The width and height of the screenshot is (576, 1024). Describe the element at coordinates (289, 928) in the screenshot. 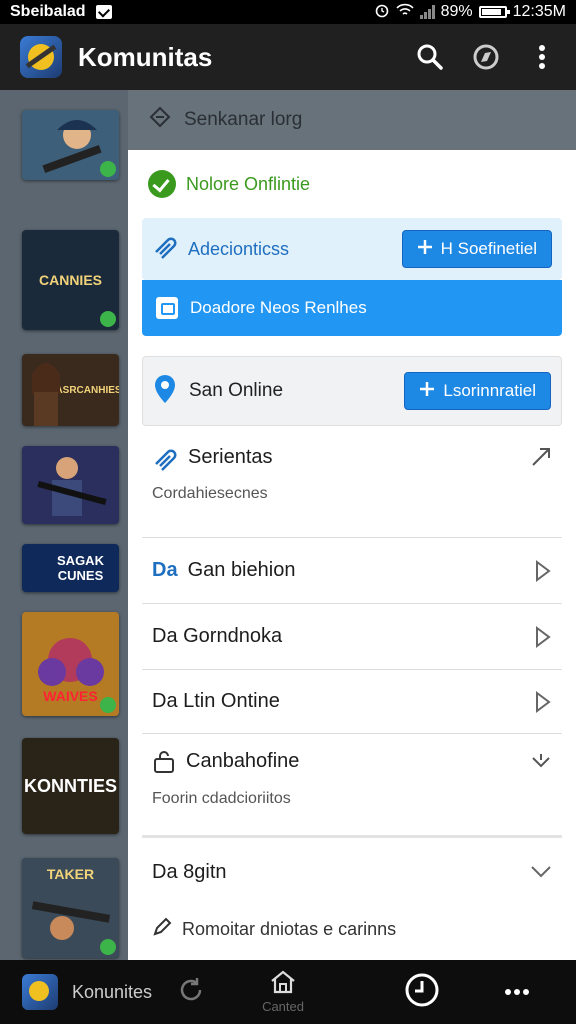

I see `list-item-title: Romoitar dniotas e carinns` at that location.